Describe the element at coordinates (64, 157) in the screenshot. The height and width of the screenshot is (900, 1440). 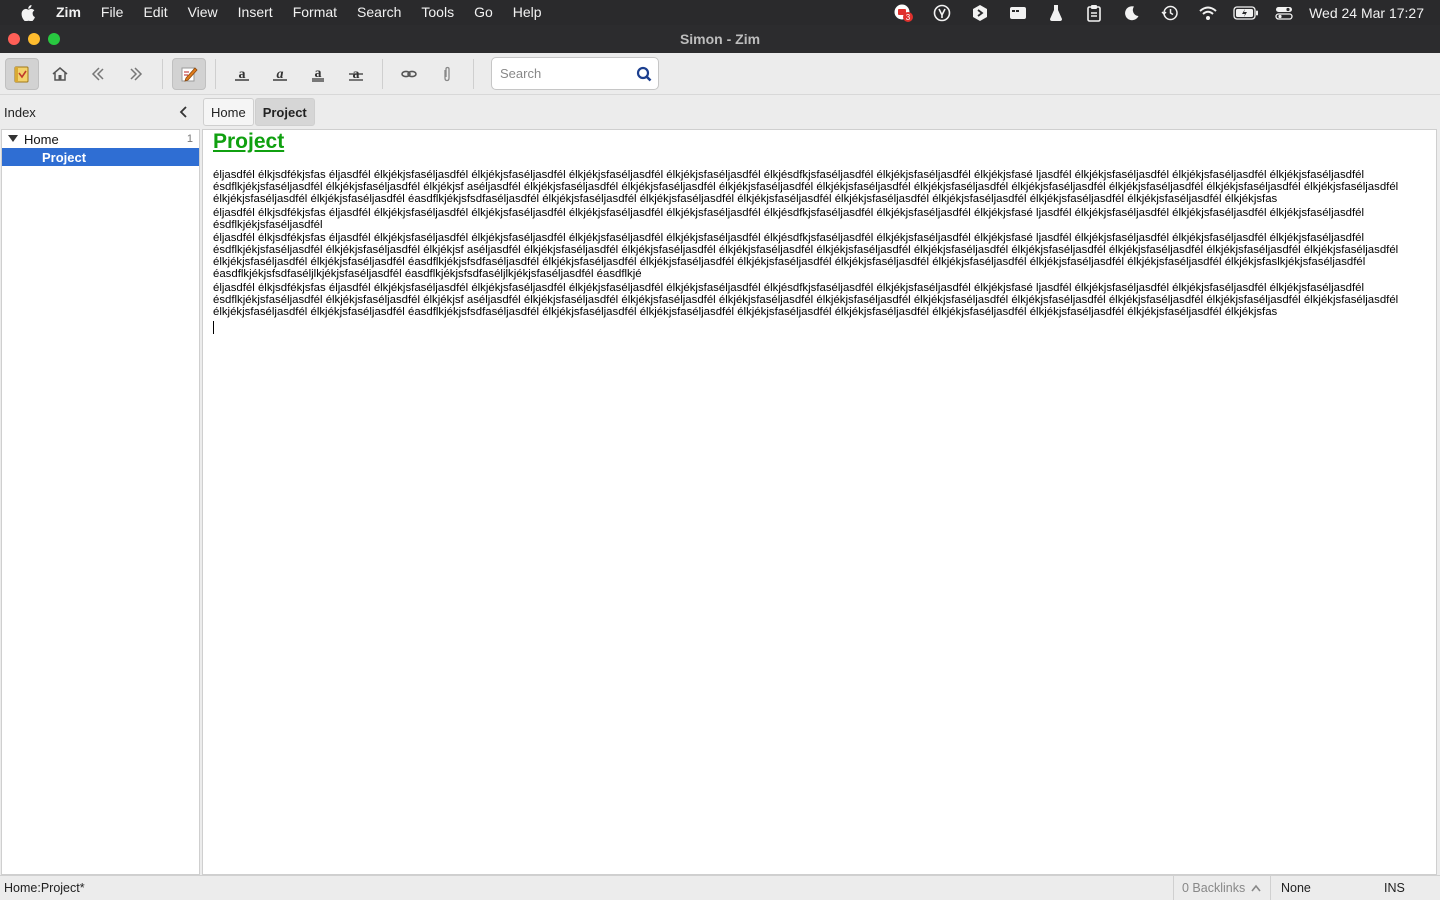
I see `tree-item-label: Project` at that location.